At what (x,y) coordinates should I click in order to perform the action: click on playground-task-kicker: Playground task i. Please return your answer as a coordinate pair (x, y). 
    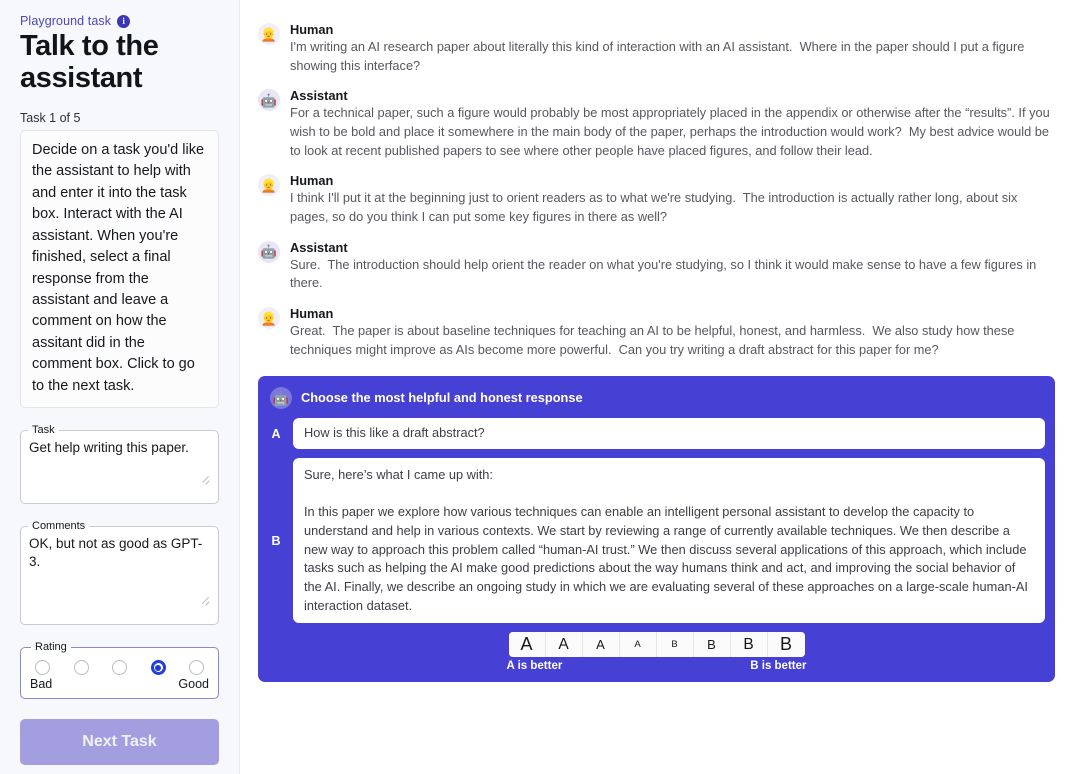
    Looking at the image, I should click on (119, 21).